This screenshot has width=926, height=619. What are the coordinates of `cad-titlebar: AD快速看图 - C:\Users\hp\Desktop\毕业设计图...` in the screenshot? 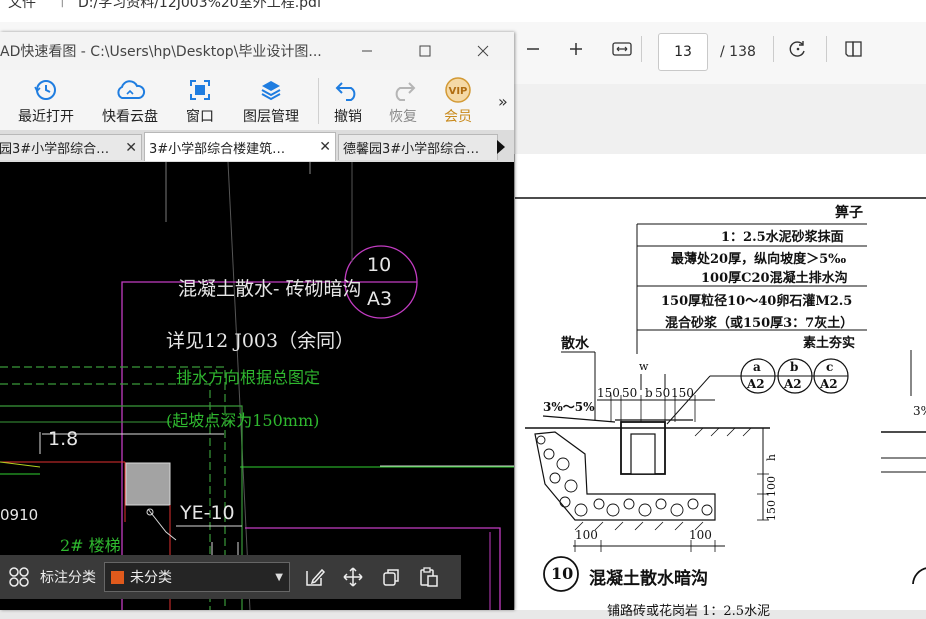 It's located at (257, 51).